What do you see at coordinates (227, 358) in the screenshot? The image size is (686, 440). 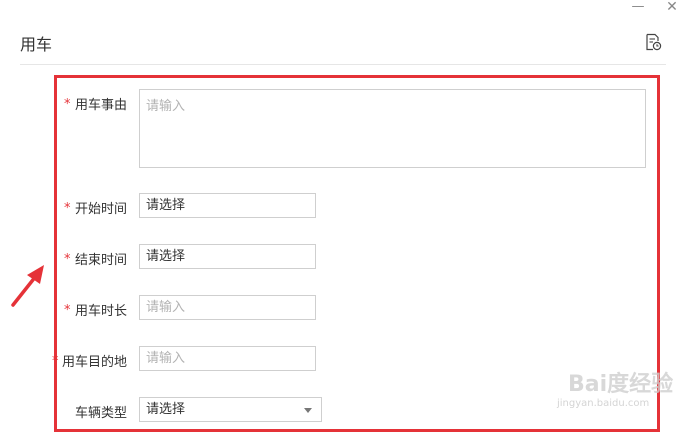 I see `destination-input: 请输入` at bounding box center [227, 358].